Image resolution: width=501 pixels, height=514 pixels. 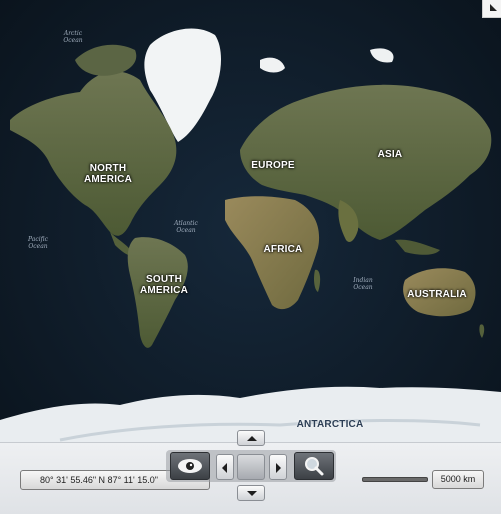 What do you see at coordinates (164, 285) in the screenshot?
I see `continent-label-south-america: SOUTH AMERICA` at bounding box center [164, 285].